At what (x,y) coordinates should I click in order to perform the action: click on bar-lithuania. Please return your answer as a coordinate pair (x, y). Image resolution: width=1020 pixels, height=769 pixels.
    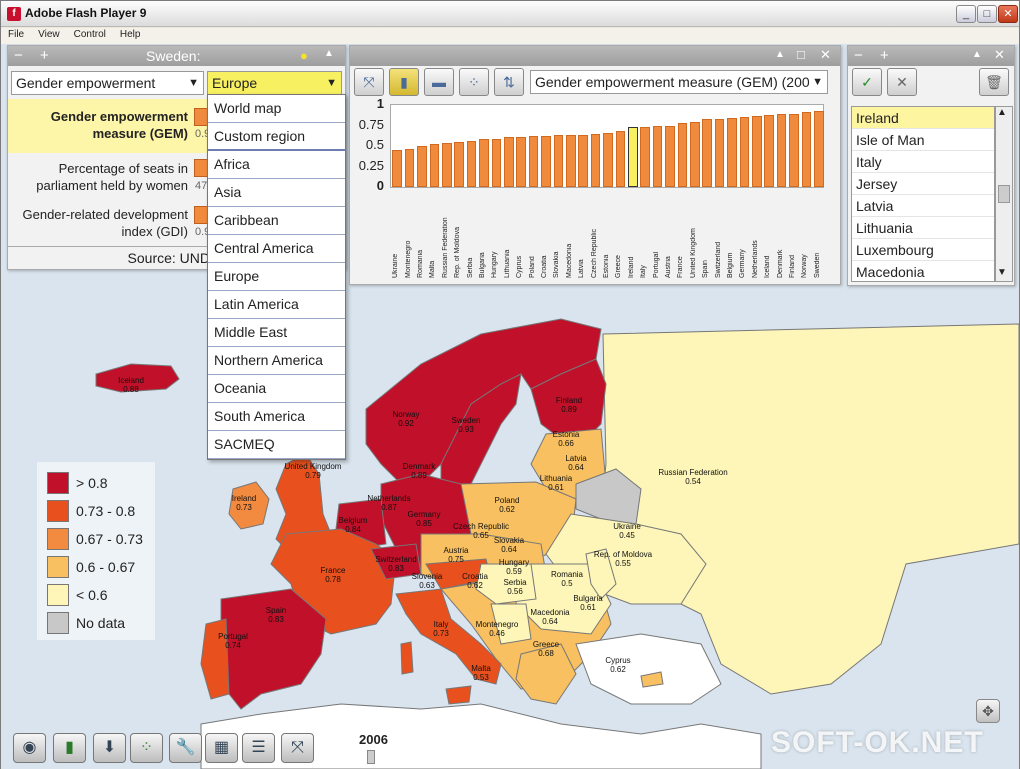
    Looking at the image, I should click on (508, 161).